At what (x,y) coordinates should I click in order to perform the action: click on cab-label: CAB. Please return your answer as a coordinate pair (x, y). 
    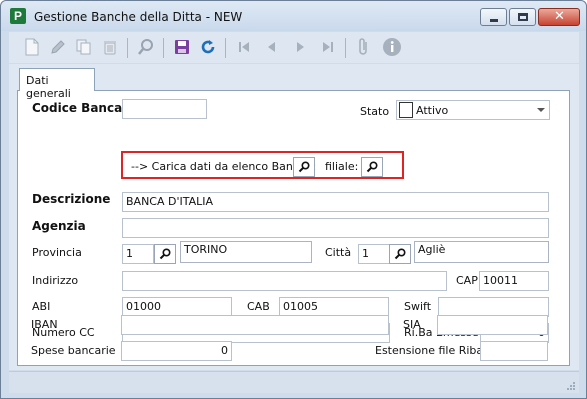
    Looking at the image, I should click on (258, 306).